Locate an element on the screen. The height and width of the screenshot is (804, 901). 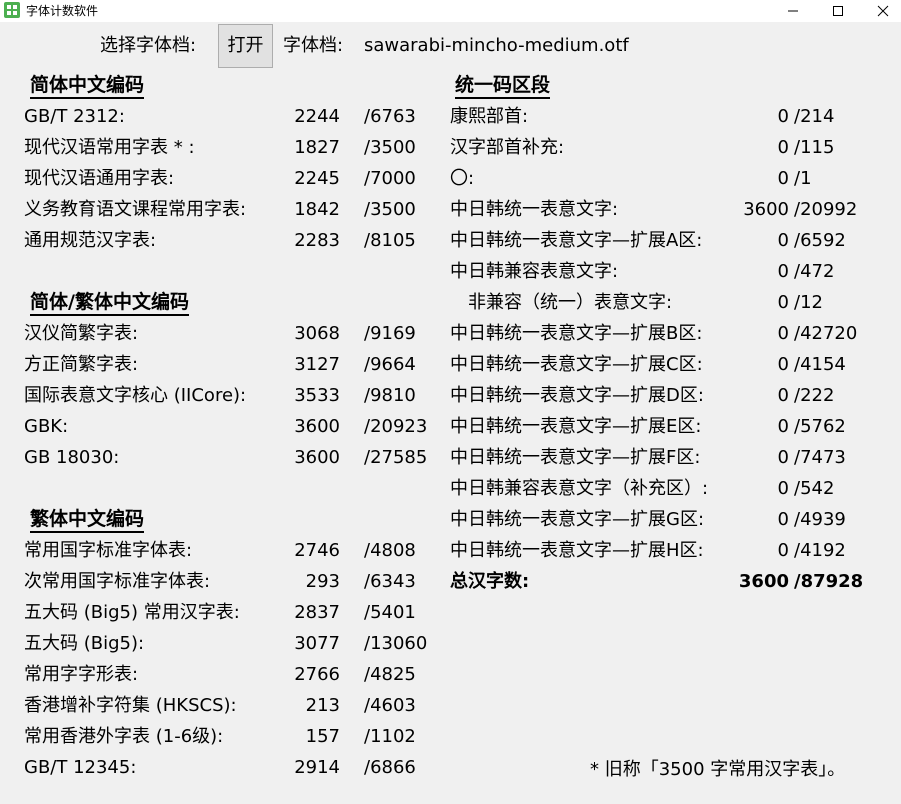
minimize-button is located at coordinates (793, 11).